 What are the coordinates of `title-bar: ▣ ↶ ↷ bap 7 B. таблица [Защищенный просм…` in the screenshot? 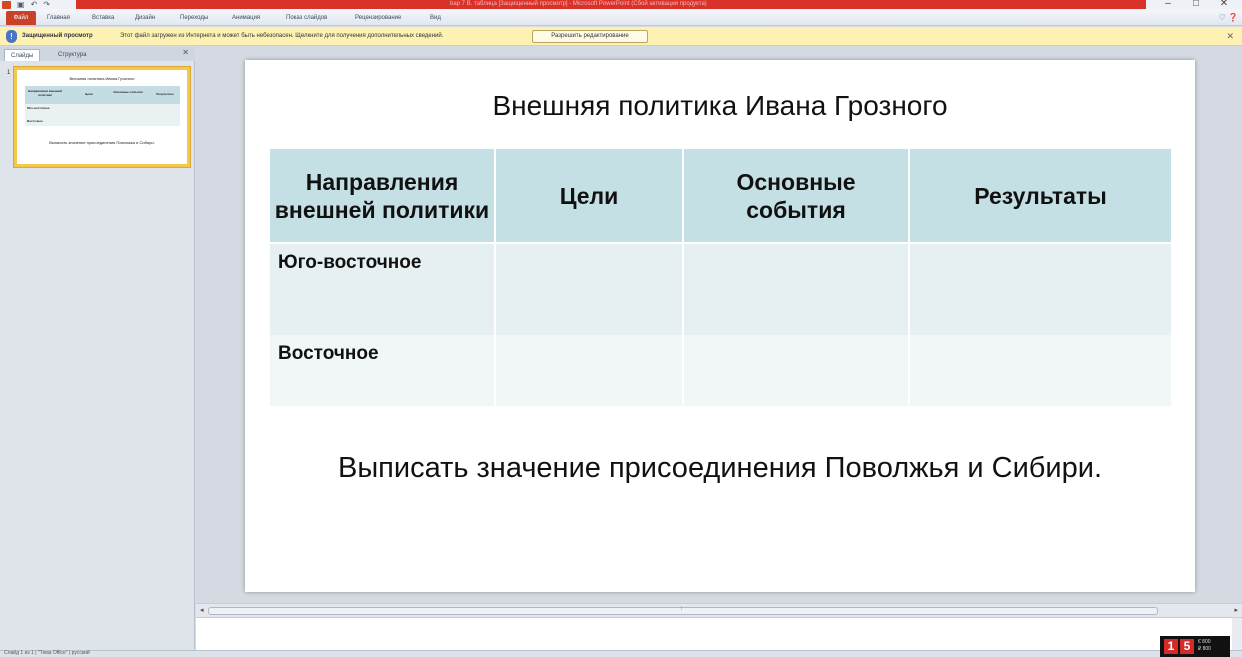 It's located at (621, 4).